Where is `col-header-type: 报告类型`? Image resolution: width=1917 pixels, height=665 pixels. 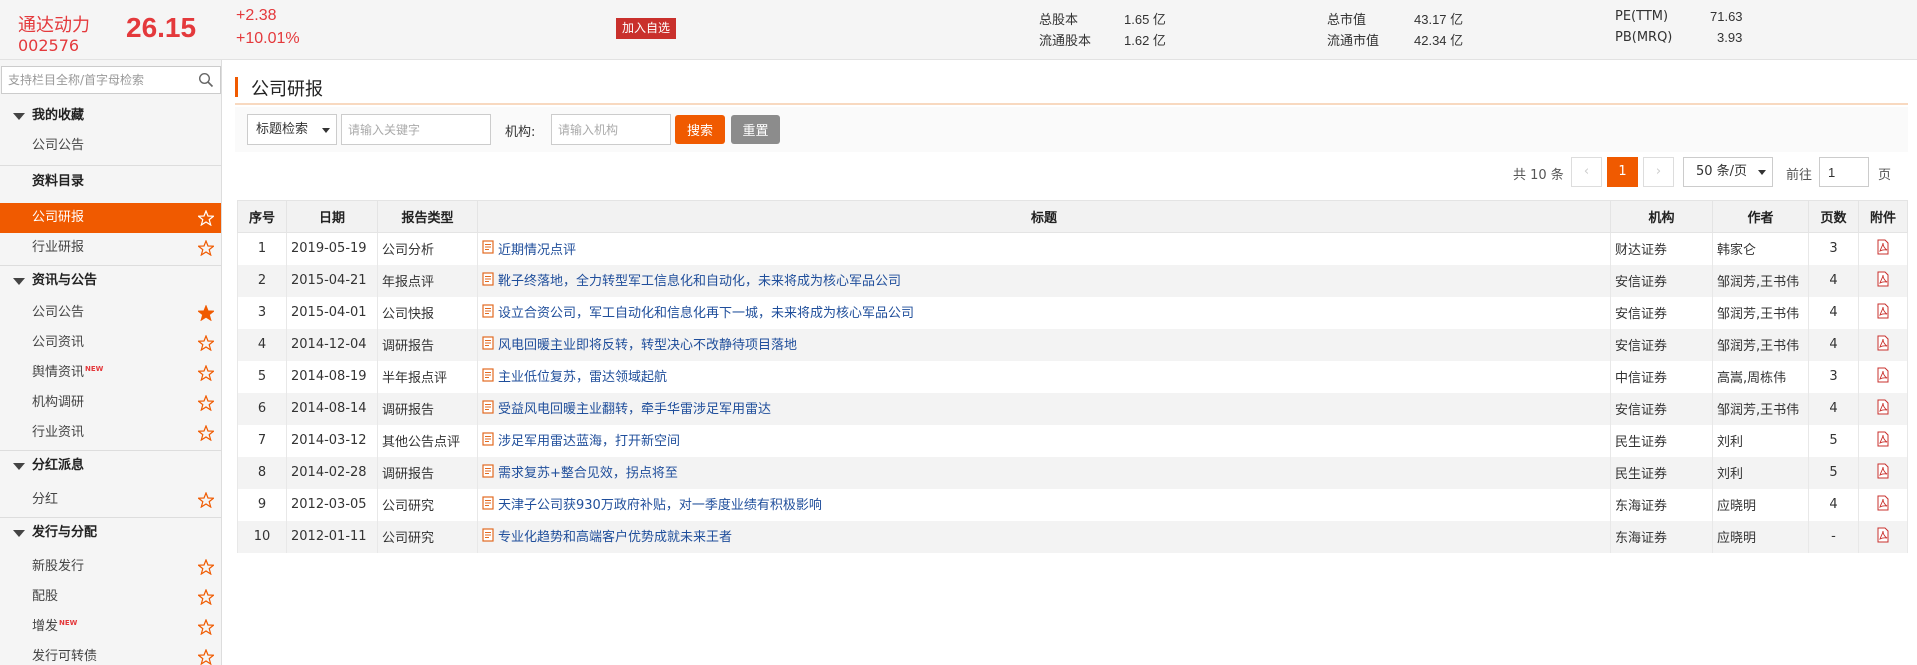
col-header-type: 报告类型 is located at coordinates (427, 216).